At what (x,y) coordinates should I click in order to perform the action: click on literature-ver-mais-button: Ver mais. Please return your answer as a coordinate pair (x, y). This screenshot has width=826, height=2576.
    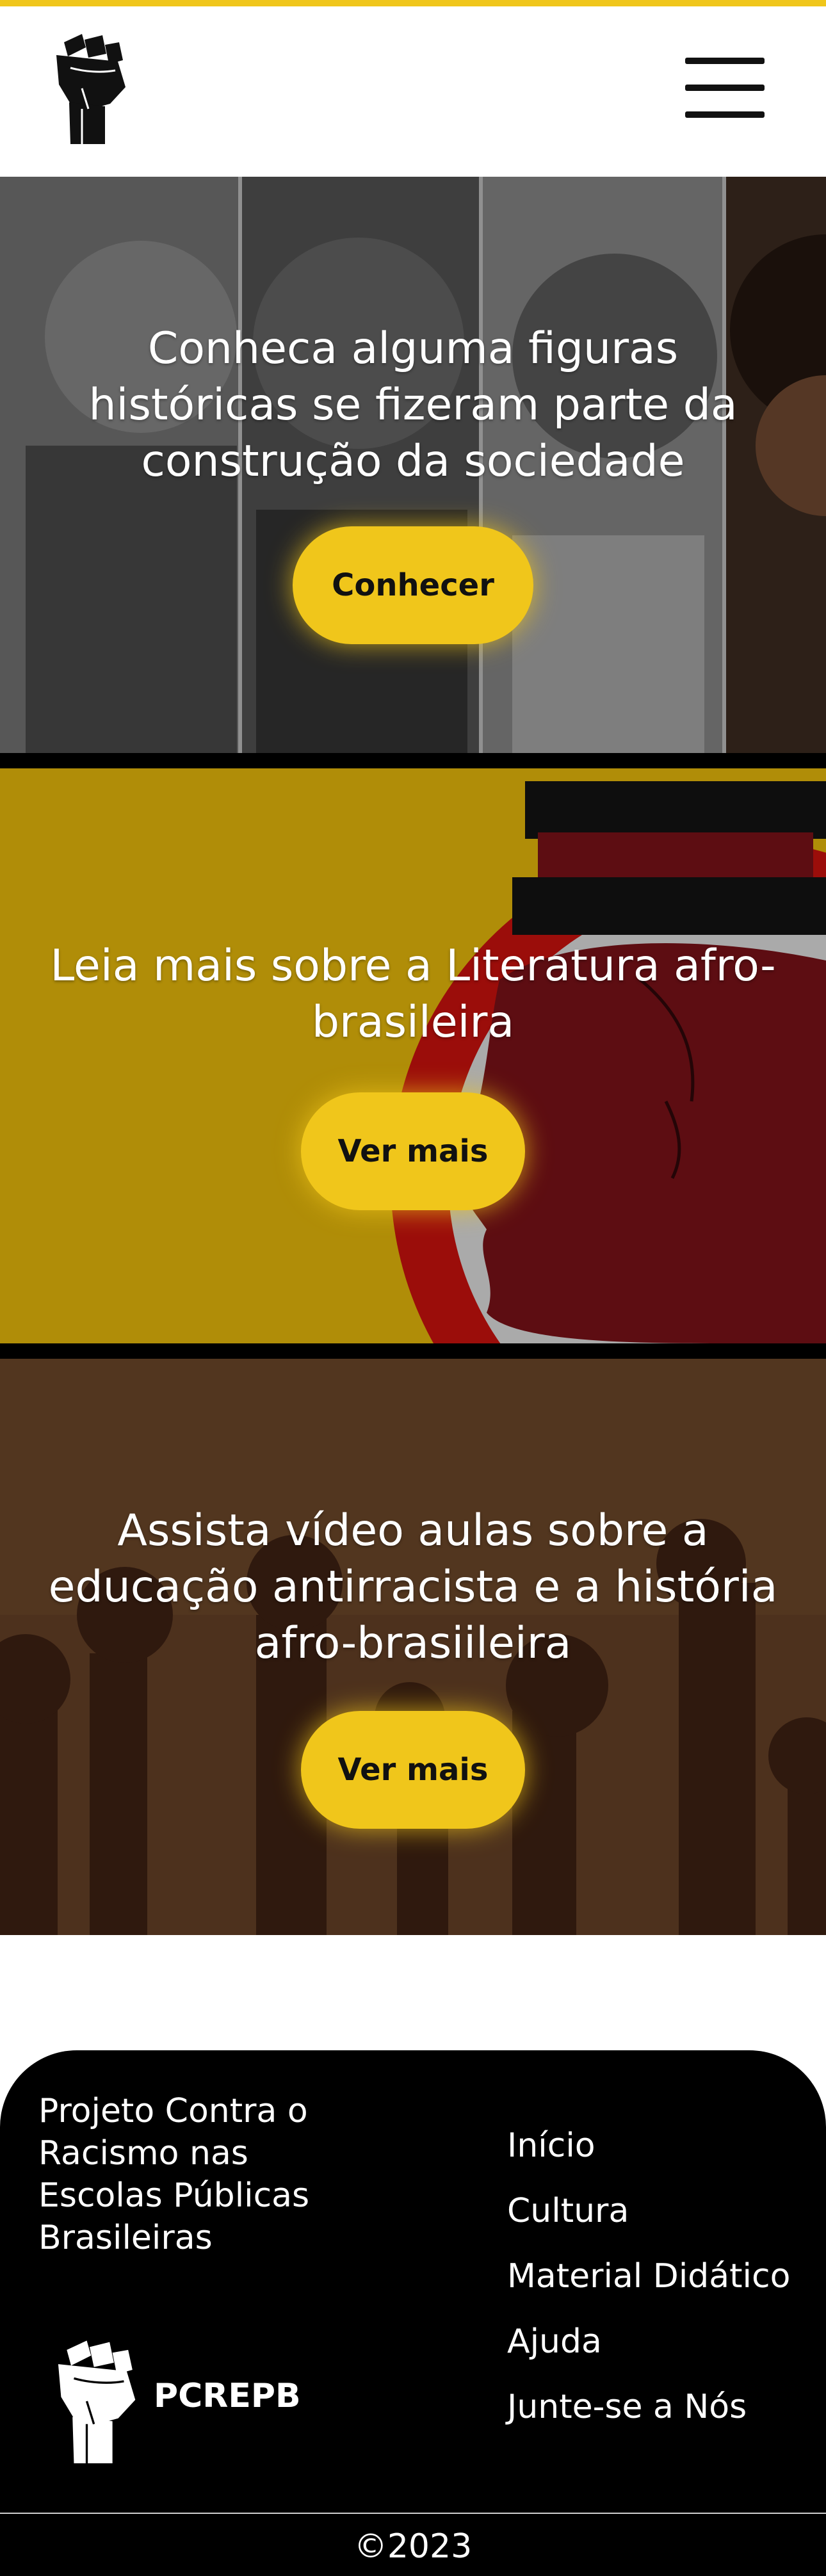
    Looking at the image, I should click on (413, 1151).